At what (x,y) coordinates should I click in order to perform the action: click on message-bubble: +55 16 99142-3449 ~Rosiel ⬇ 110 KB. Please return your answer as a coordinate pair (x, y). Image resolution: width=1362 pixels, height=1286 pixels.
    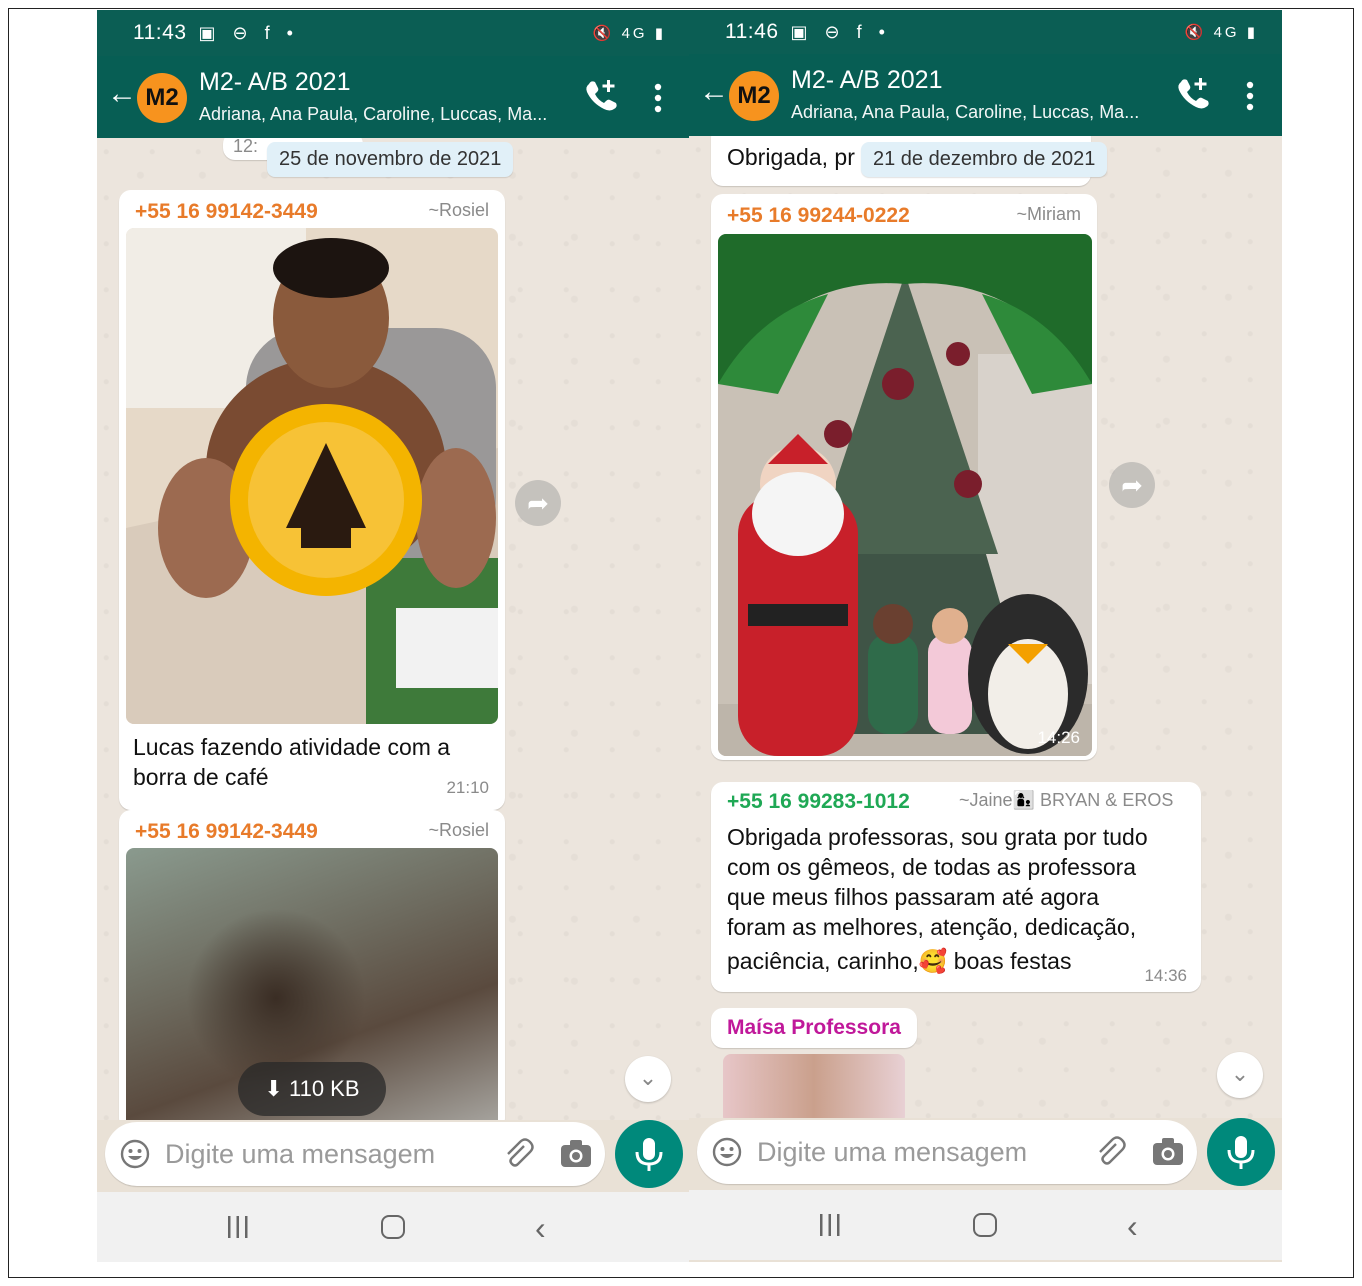
    Looking at the image, I should click on (312, 965).